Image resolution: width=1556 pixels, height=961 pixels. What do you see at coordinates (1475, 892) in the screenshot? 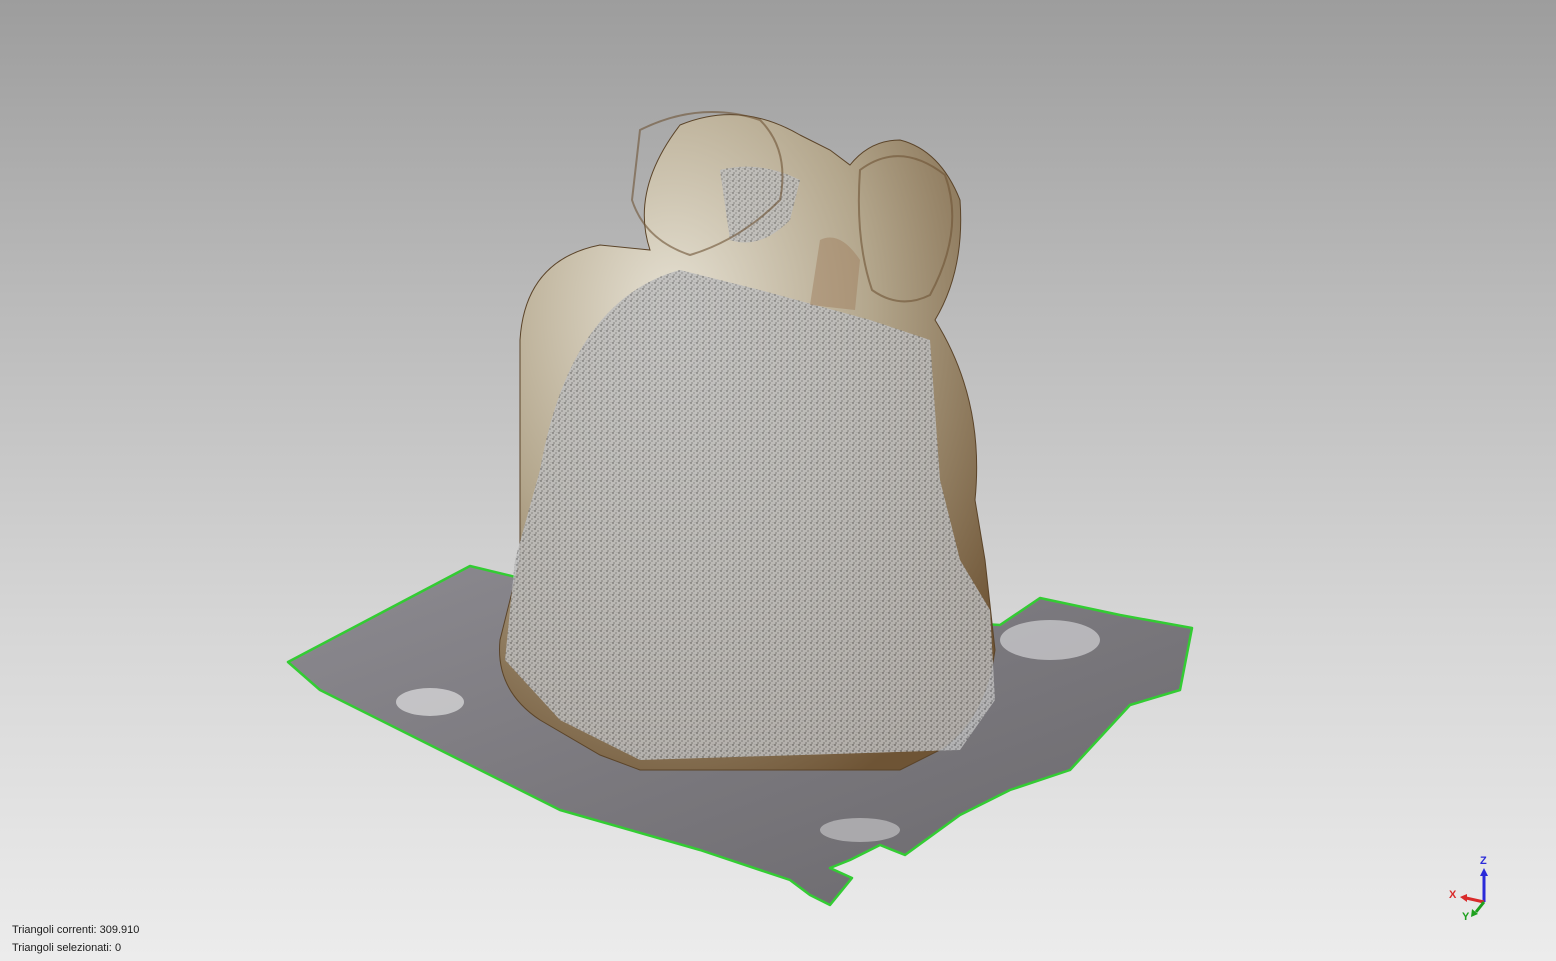
I see `axis-gizmo: Z X Y` at bounding box center [1475, 892].